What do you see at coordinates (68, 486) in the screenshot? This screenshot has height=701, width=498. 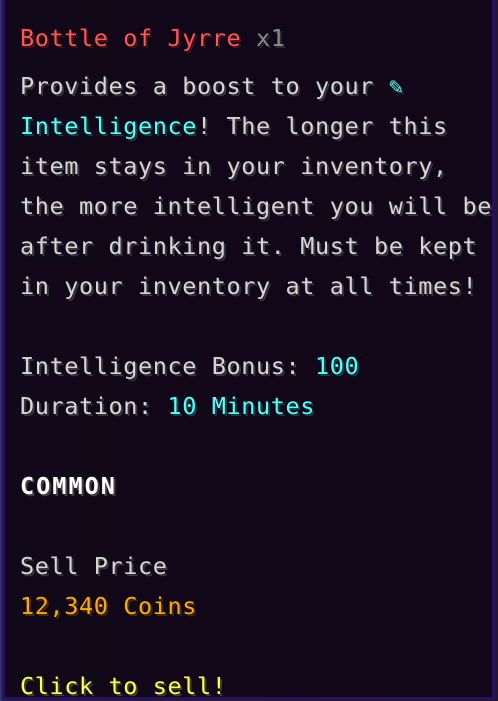 I see `rarity-label: COMMON` at bounding box center [68, 486].